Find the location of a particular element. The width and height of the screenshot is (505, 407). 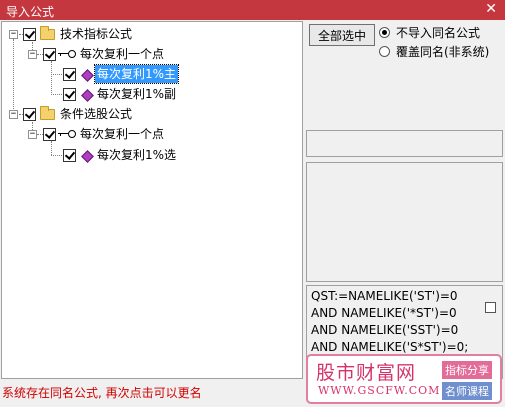

formula-line: AND NAMELIKE('*ST')=0 is located at coordinates (384, 313).